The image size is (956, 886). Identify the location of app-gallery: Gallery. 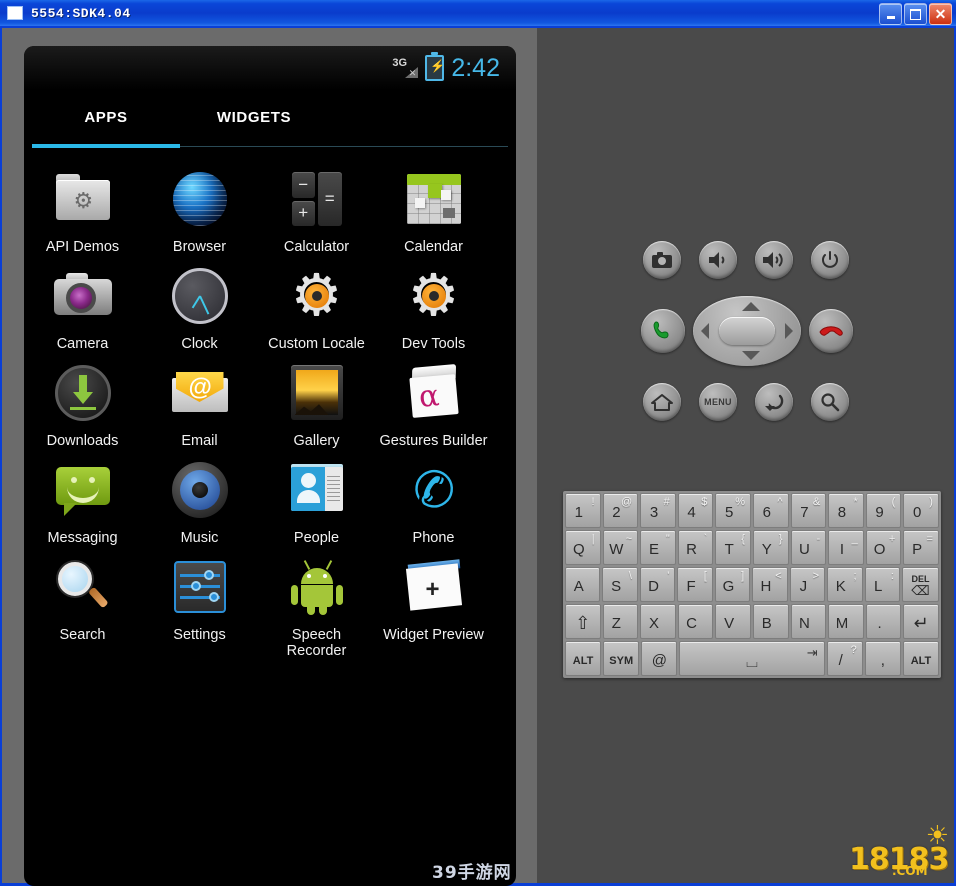
(316, 404).